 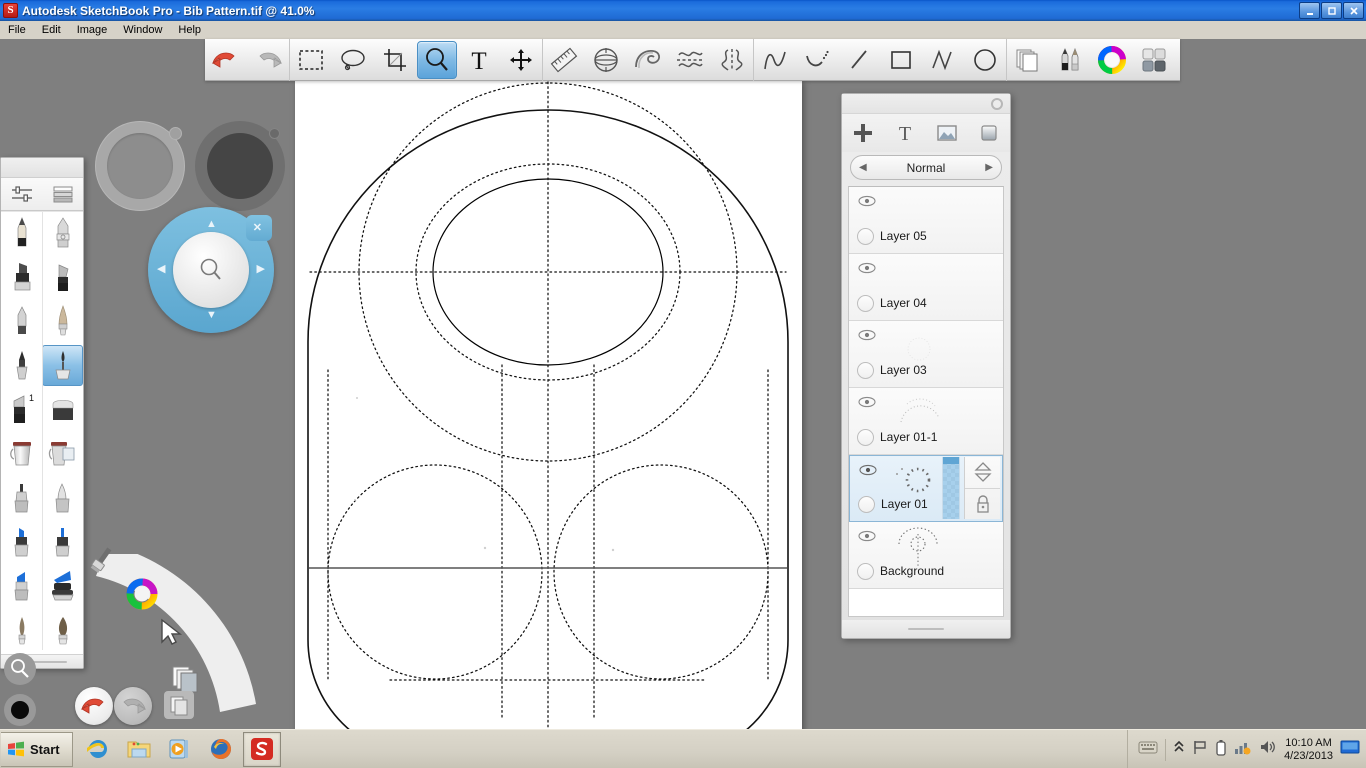 What do you see at coordinates (62, 453) in the screenshot?
I see `brush-paint-bucket-layer` at bounding box center [62, 453].